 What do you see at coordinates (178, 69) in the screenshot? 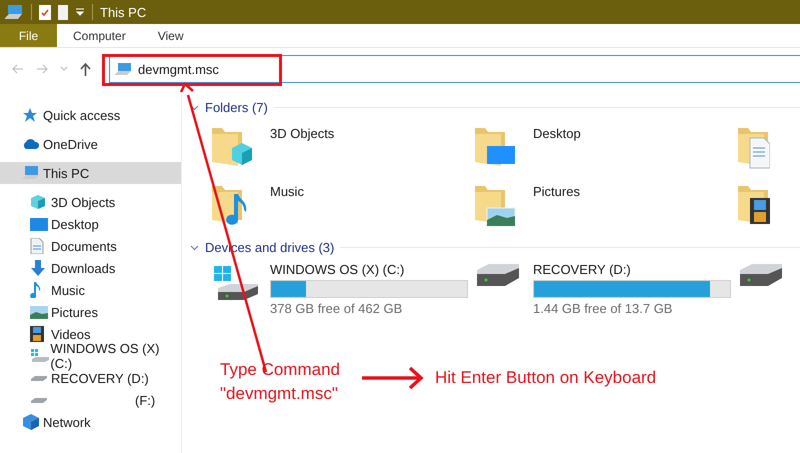
I see `address-text: devmgmt.msc` at bounding box center [178, 69].